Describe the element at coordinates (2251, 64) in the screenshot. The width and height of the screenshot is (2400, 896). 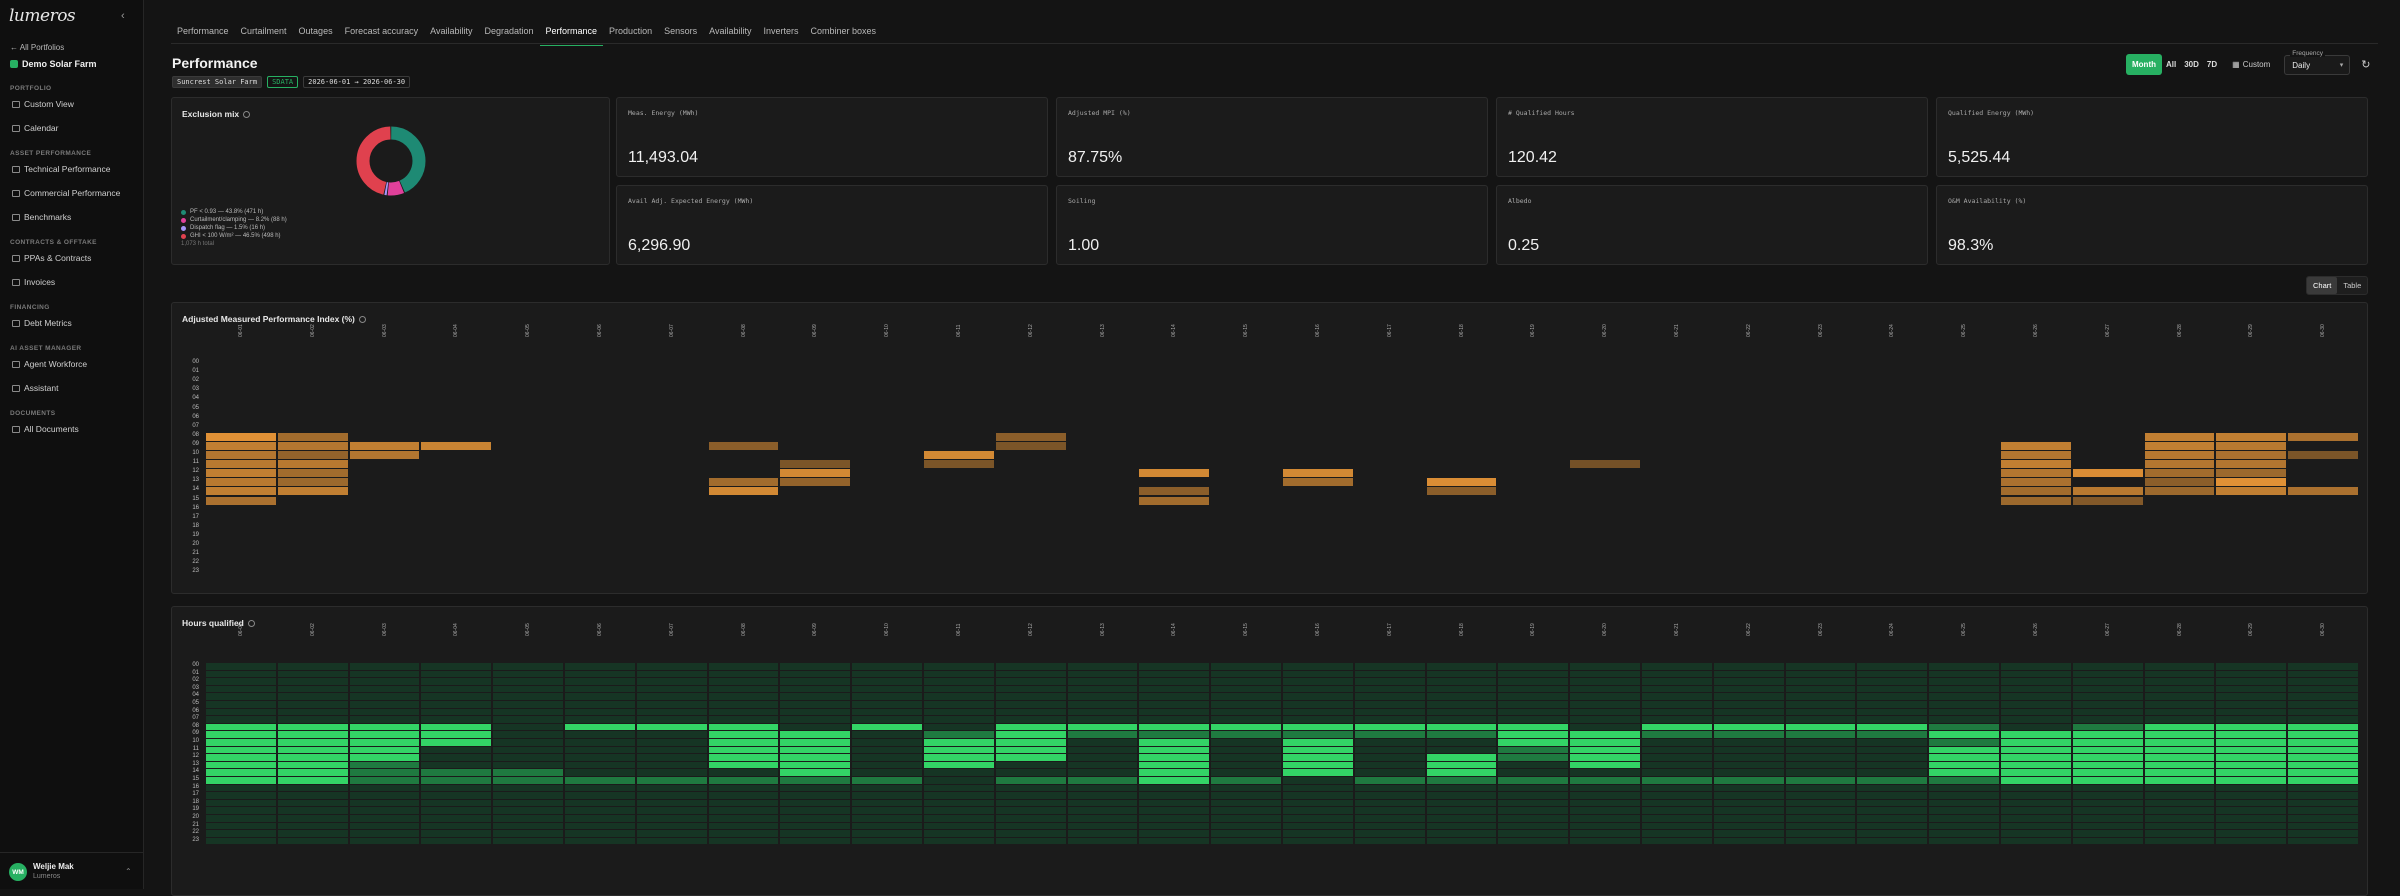
I see `custom-range-button: ▦ Custom` at that location.